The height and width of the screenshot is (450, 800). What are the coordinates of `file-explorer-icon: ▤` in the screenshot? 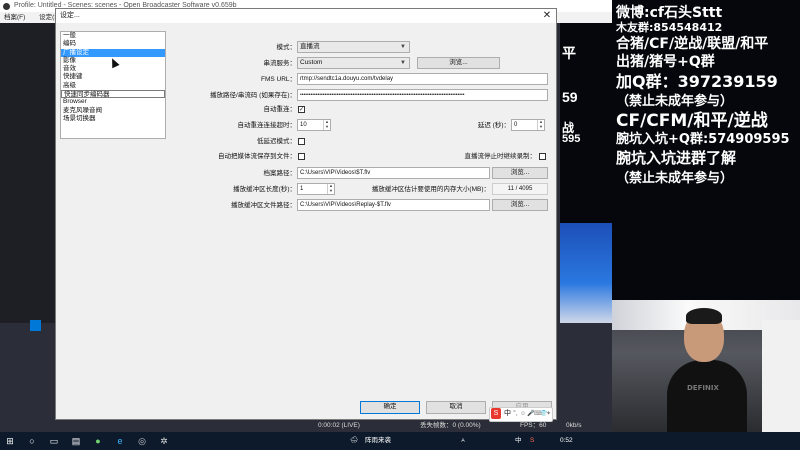 It's located at (76, 441).